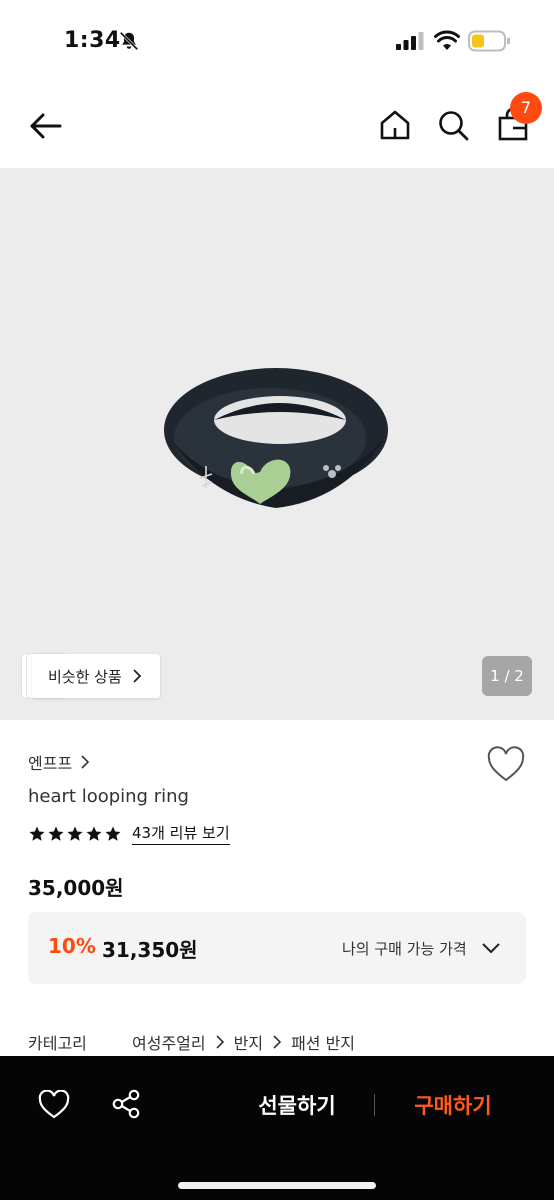 This screenshot has height=1200, width=554. Describe the element at coordinates (126, 1104) in the screenshot. I see `share-icon` at that location.